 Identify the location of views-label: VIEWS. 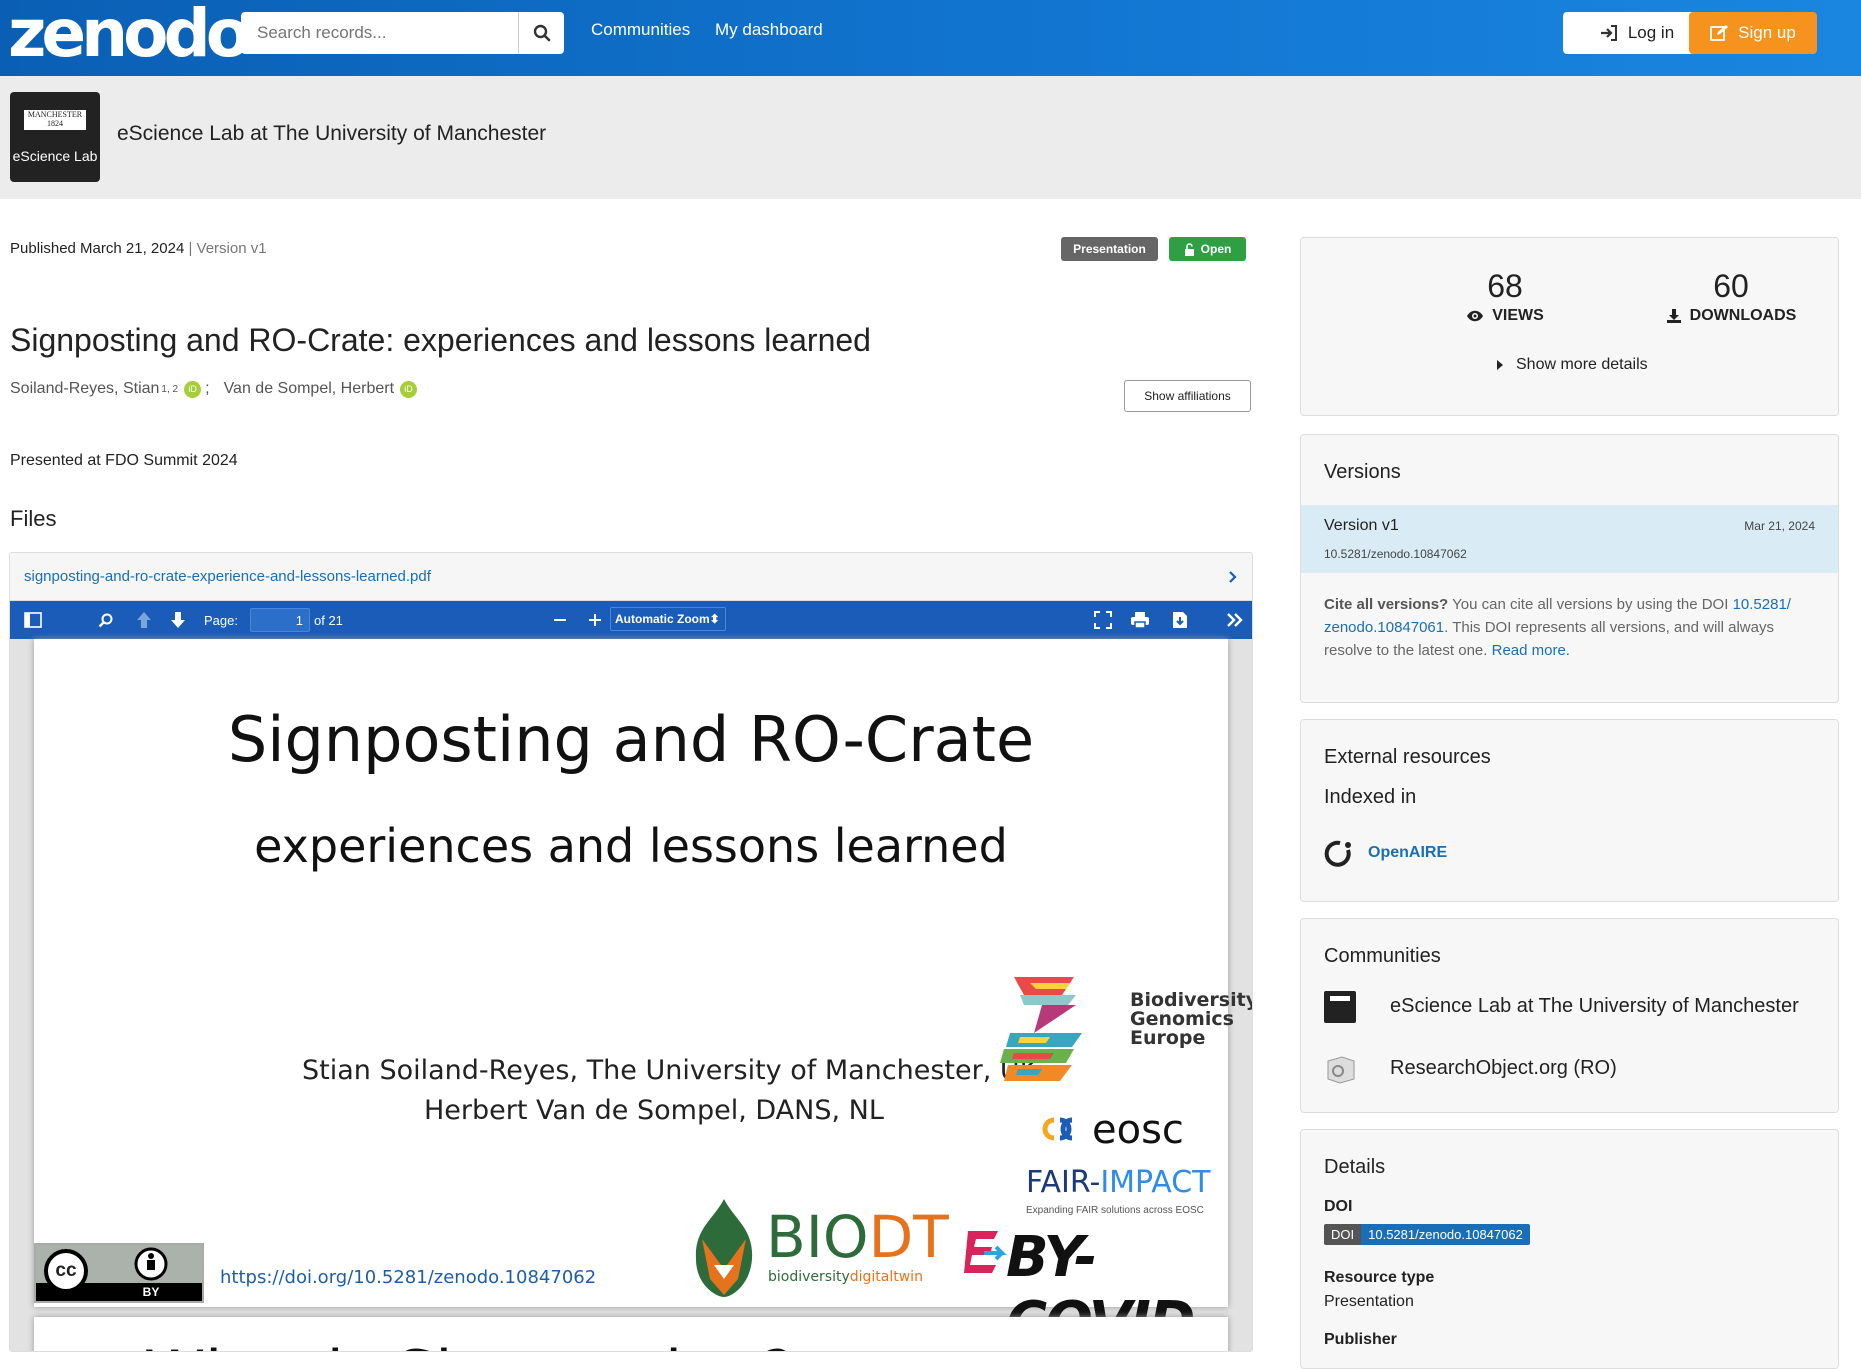
(1518, 315).